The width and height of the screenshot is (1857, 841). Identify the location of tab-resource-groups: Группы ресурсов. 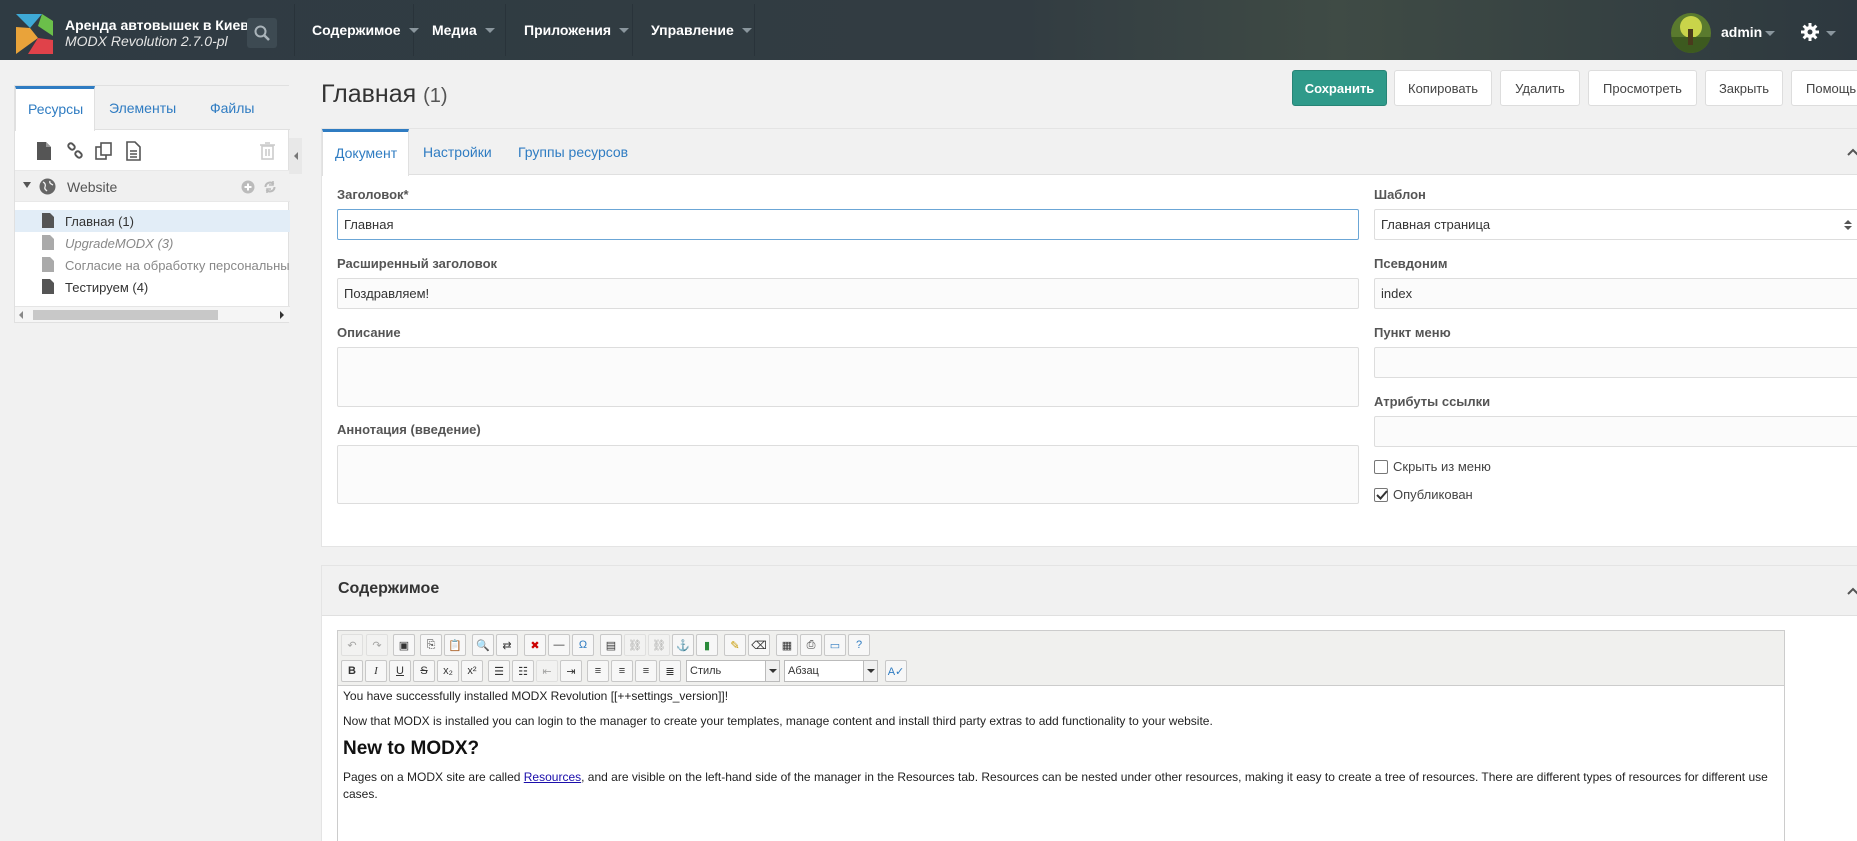
(576, 152).